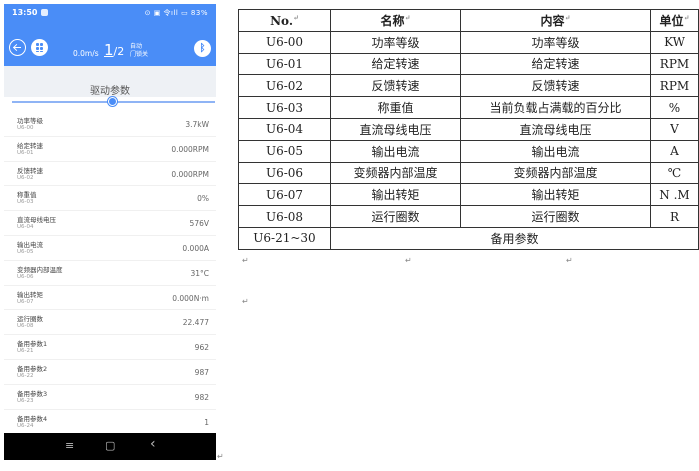 Image resolution: width=699 pixels, height=471 pixels. I want to click on cell-content: 输出转矩, so click(555, 195).